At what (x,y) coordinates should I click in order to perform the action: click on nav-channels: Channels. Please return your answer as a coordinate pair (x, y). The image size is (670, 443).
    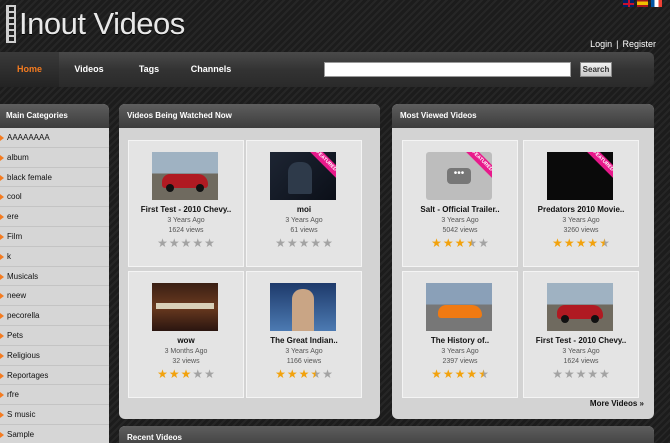
    Looking at the image, I should click on (211, 69).